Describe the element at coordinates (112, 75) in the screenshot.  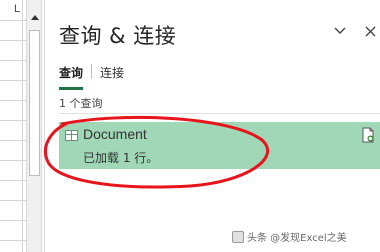
I see `tab-connections: 连接` at that location.